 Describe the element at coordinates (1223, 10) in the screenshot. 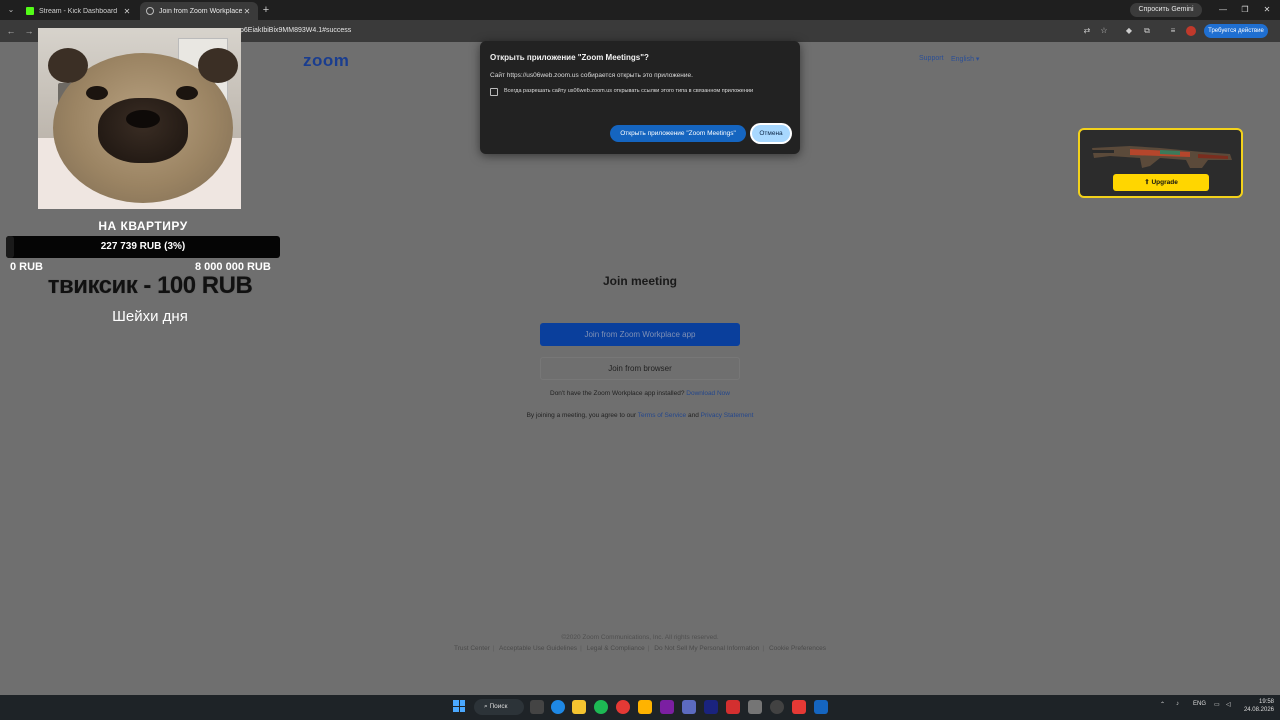

I see `minimize-icon: —` at that location.